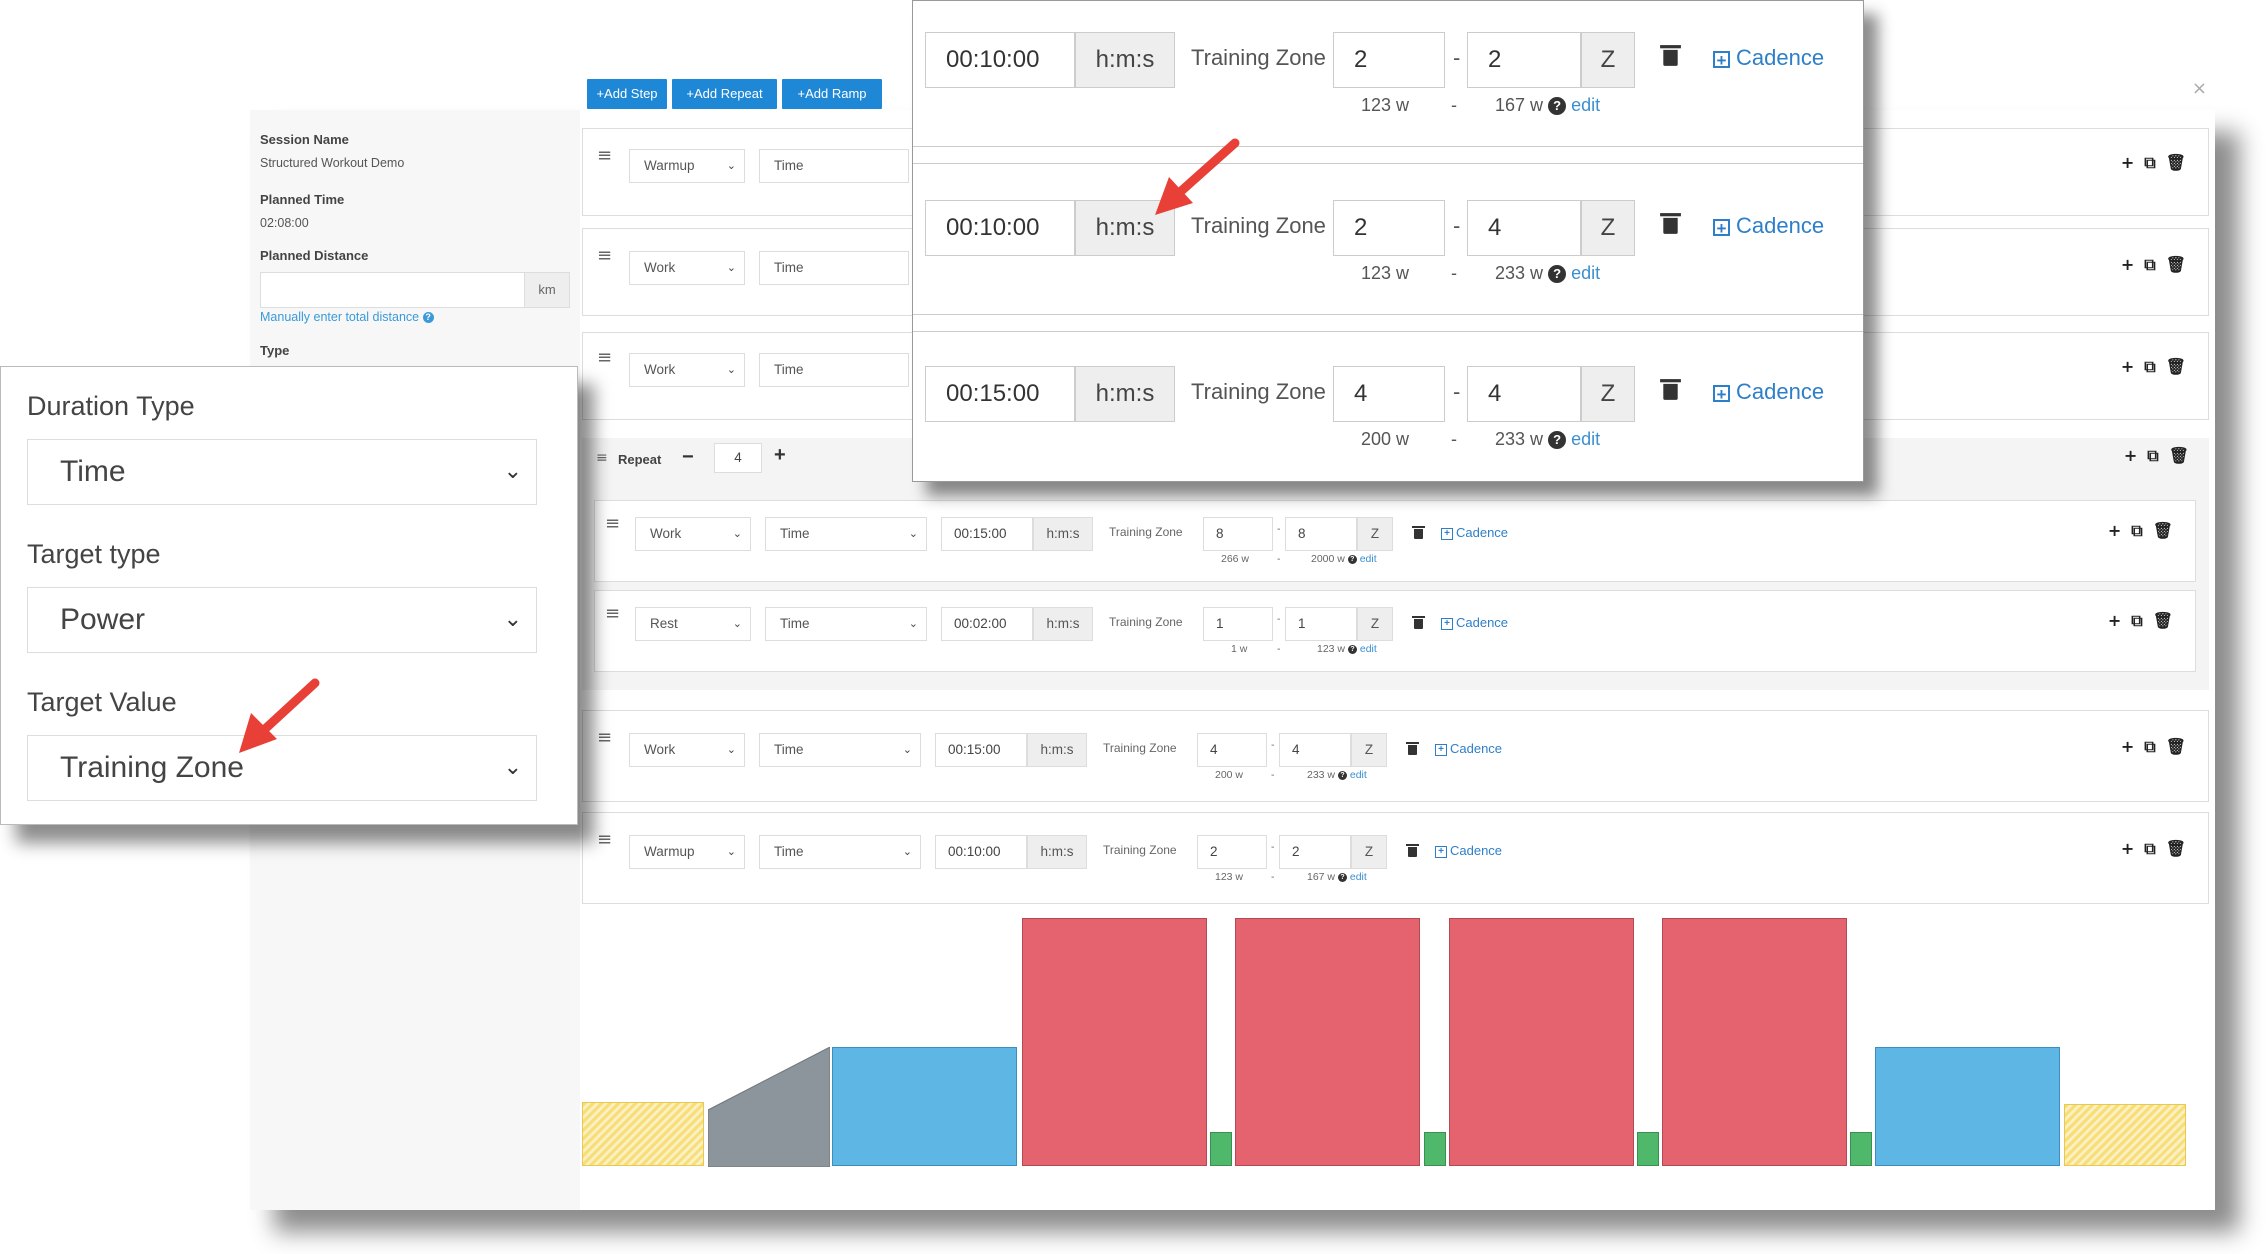  What do you see at coordinates (643, 1134) in the screenshot?
I see `chart-bar-warmup` at bounding box center [643, 1134].